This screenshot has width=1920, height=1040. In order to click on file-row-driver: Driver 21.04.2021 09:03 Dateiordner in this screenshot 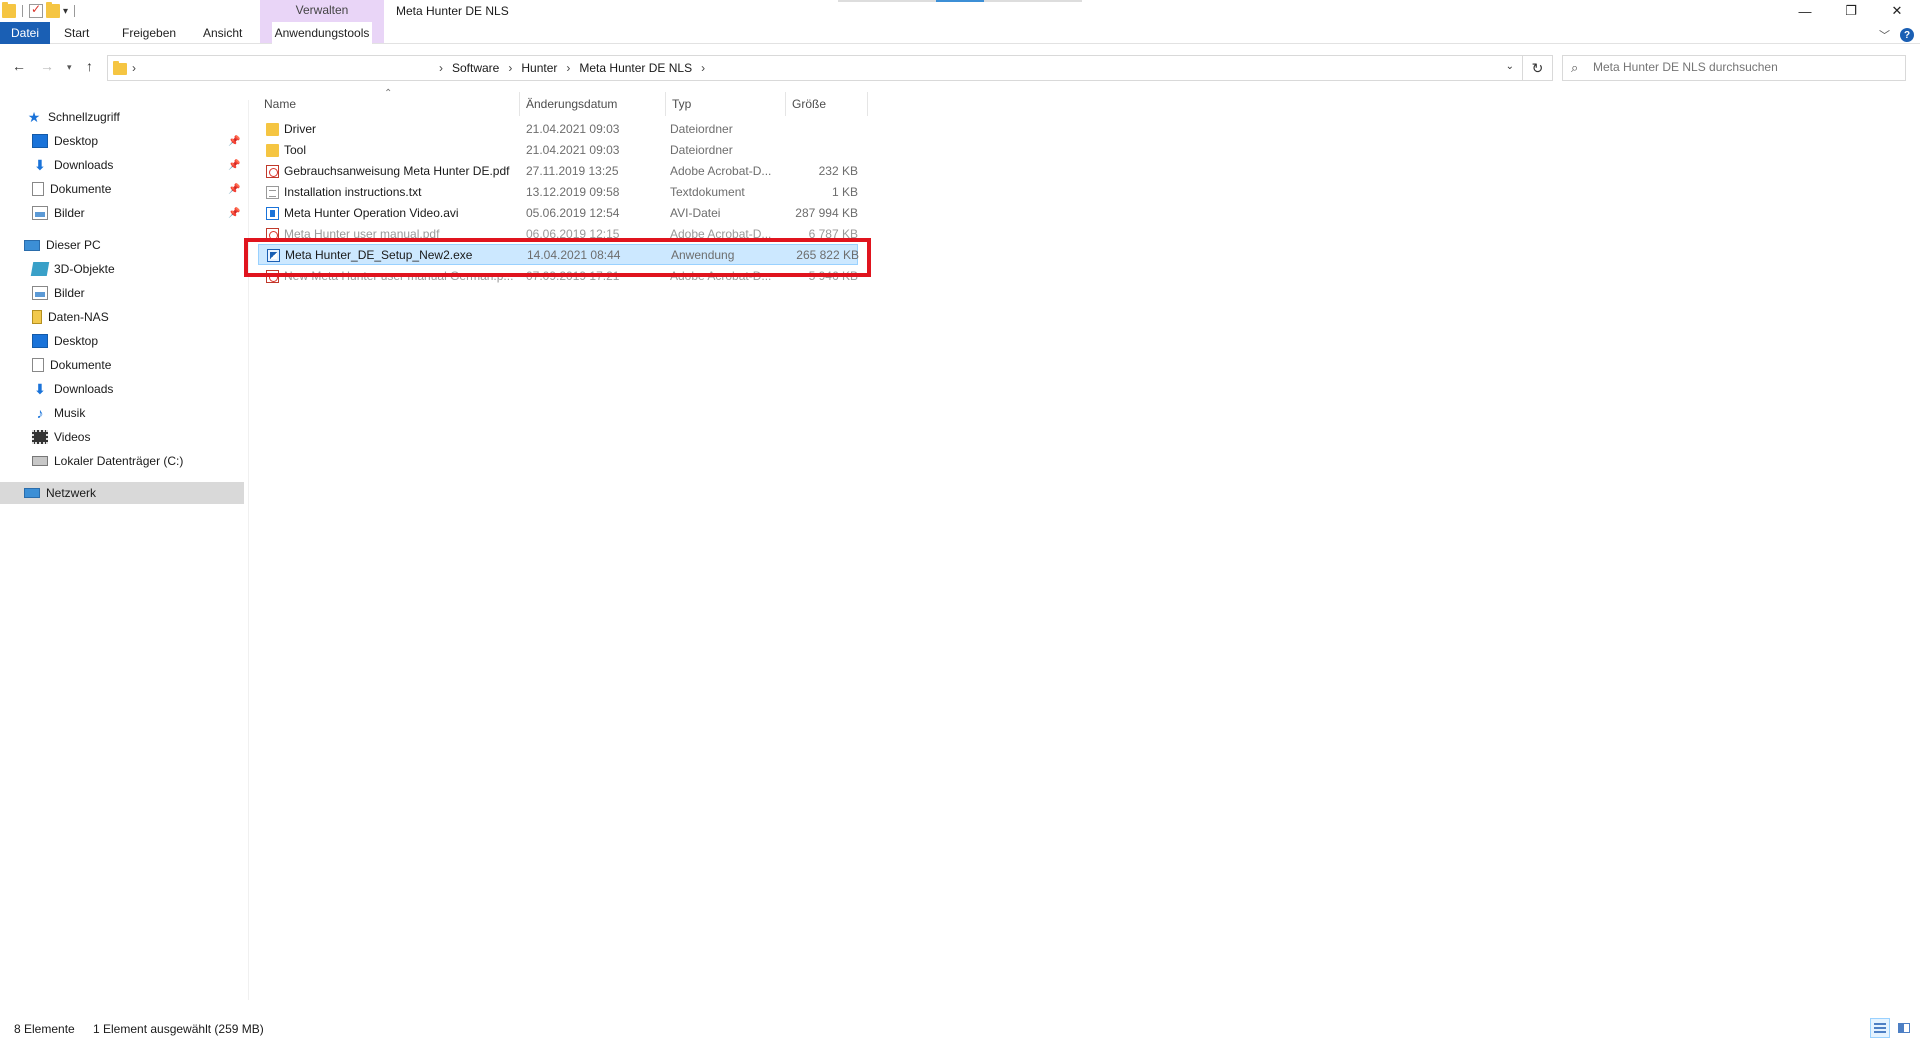, I will do `click(558, 129)`.